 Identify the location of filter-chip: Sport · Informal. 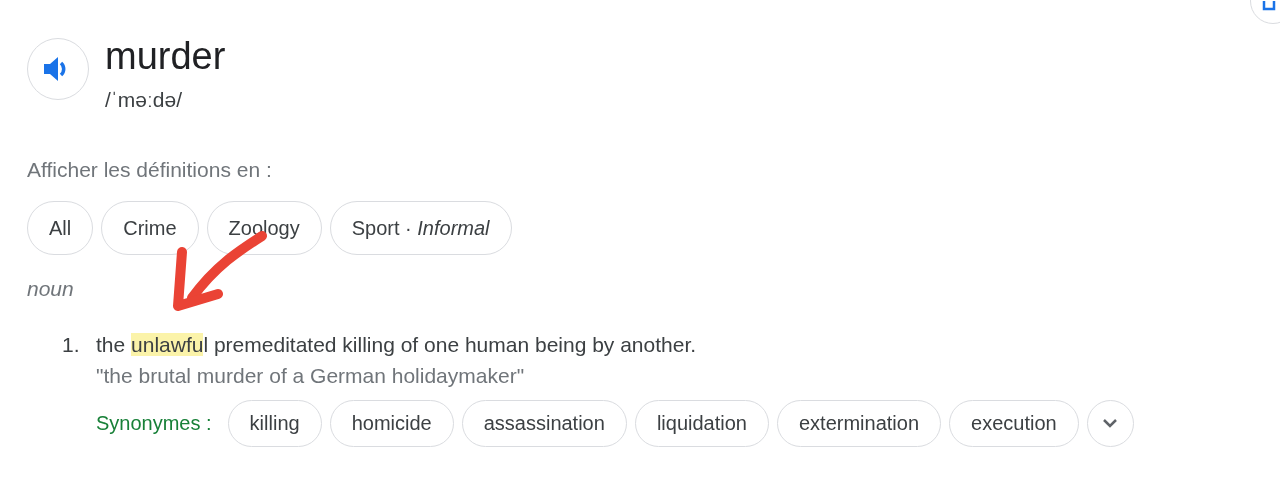
(420, 228).